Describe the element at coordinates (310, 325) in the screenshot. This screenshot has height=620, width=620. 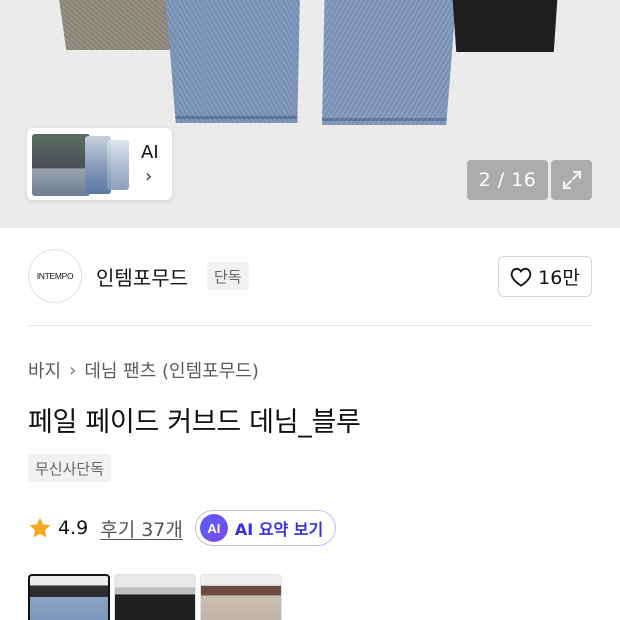
I see `divider` at that location.